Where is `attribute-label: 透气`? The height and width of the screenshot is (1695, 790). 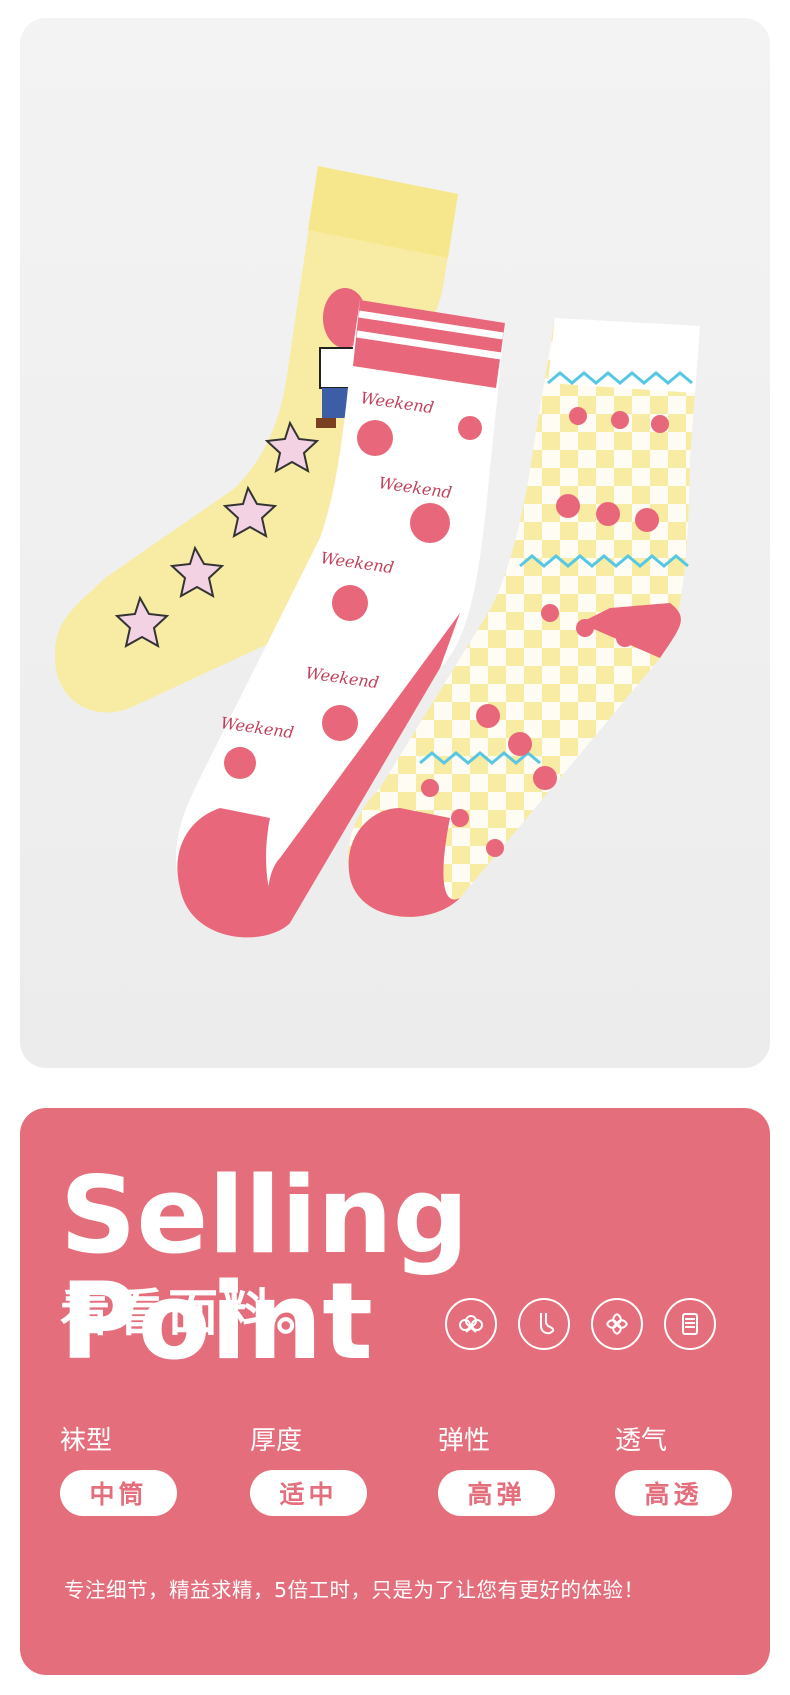 attribute-label: 透气 is located at coordinates (641, 1441).